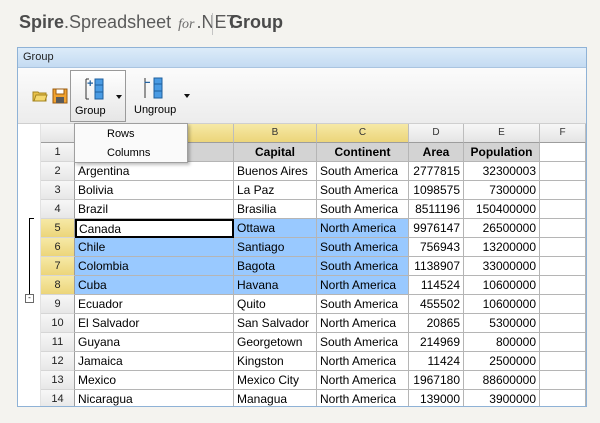 The height and width of the screenshot is (423, 600). I want to click on table-cell: Mexico, so click(154, 380).